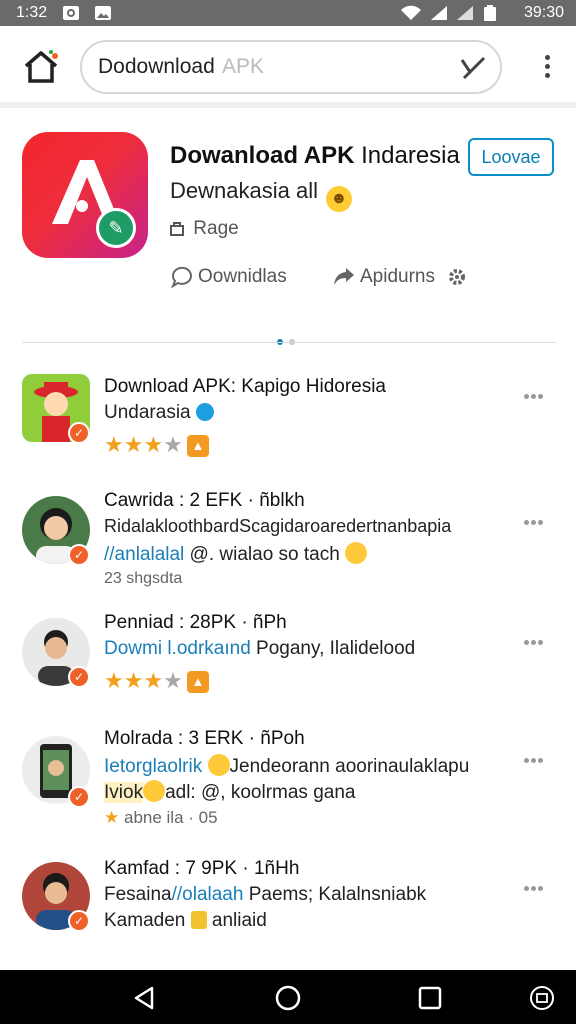  Describe the element at coordinates (490, 13) in the screenshot. I see `battery-icon` at that location.